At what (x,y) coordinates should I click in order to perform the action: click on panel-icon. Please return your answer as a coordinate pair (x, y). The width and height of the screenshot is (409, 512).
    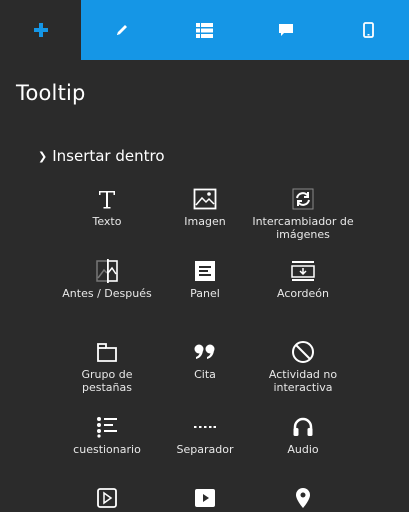
    Looking at the image, I should click on (205, 271).